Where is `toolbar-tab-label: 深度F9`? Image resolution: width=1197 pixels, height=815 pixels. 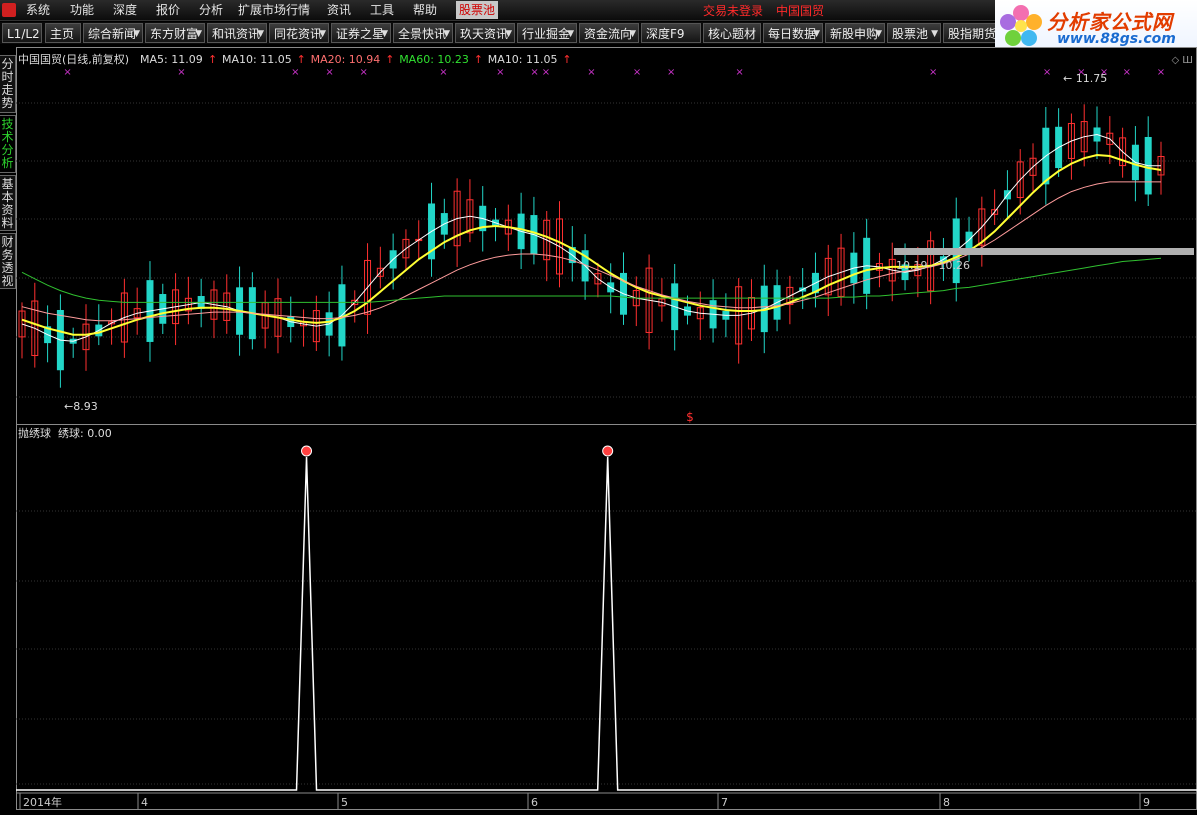
toolbar-tab-label: 深度F9 is located at coordinates (665, 34).